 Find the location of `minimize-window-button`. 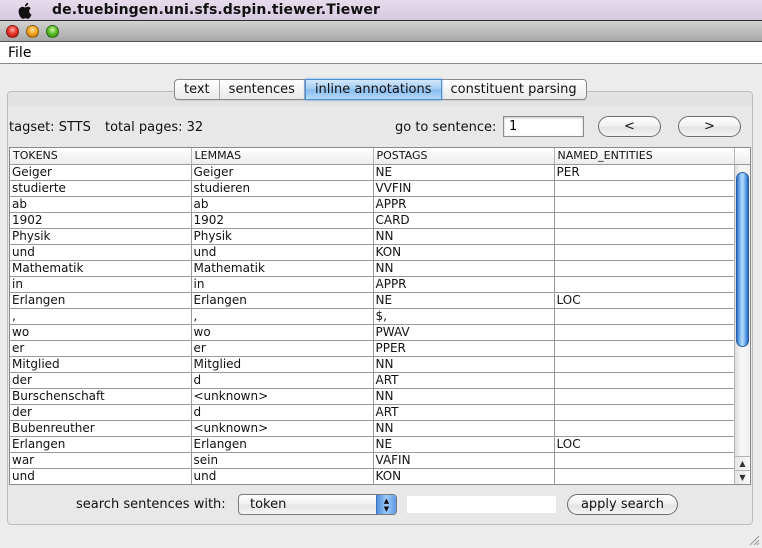

minimize-window-button is located at coordinates (32, 31).